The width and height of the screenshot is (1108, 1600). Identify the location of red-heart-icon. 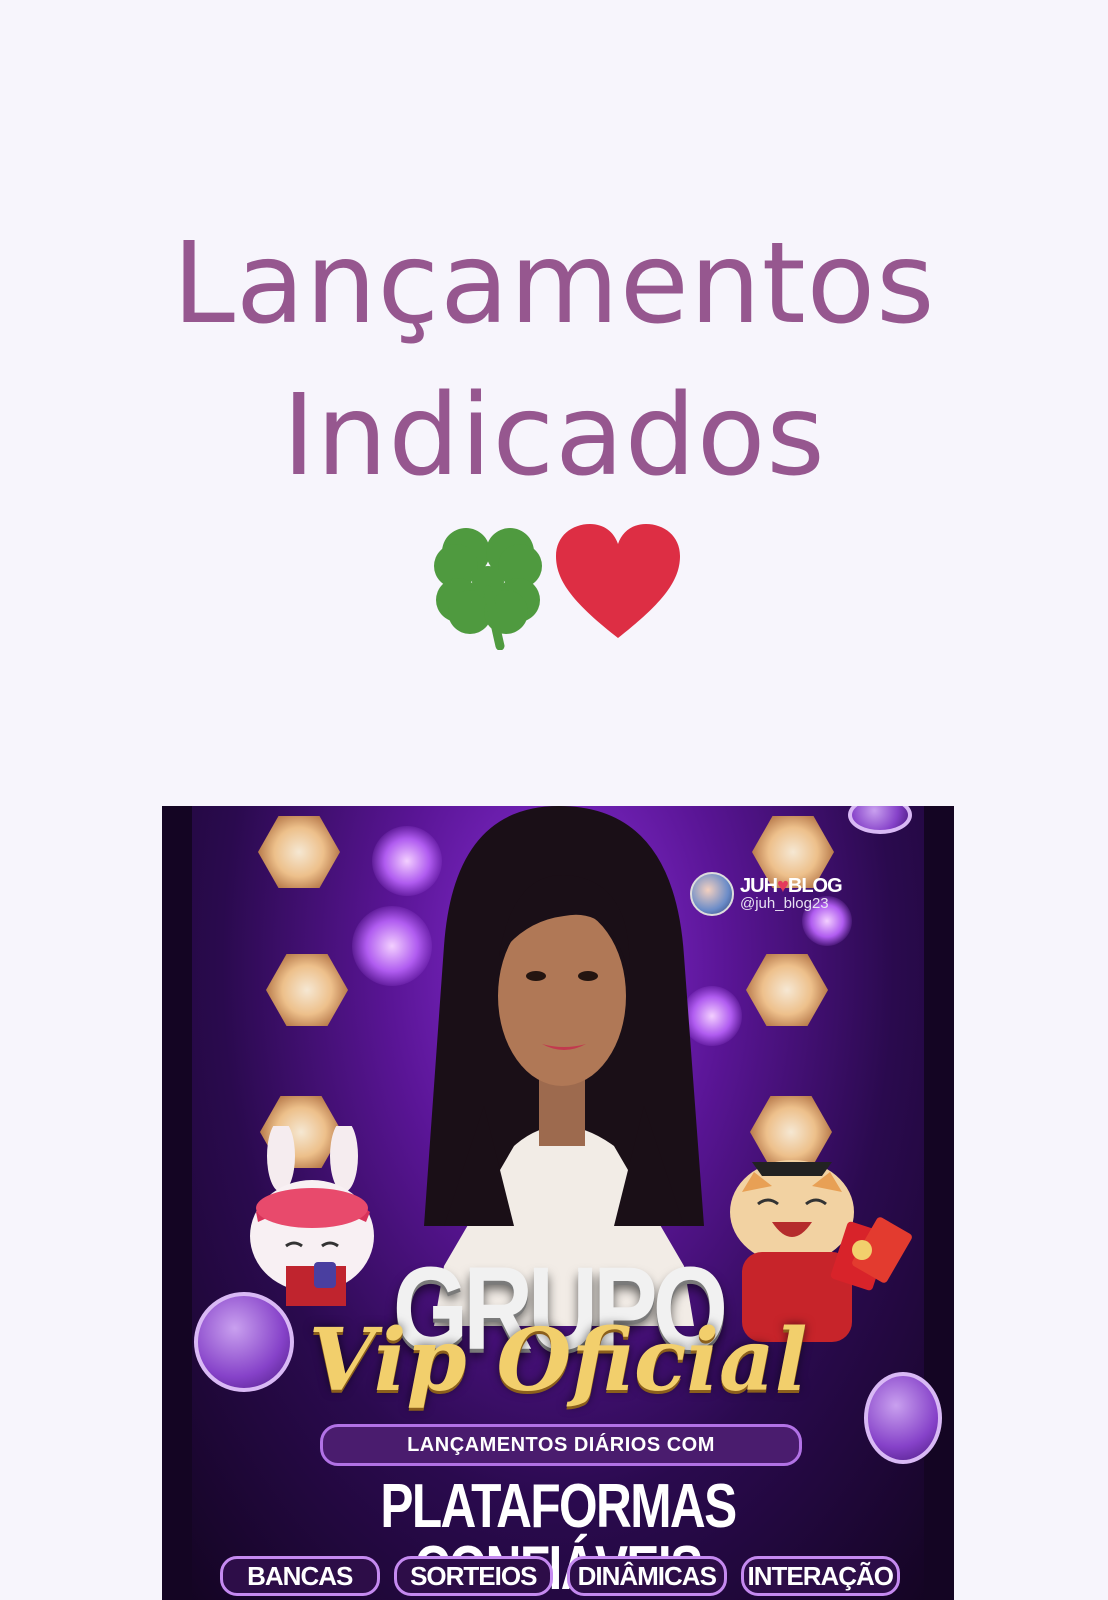
(618, 585).